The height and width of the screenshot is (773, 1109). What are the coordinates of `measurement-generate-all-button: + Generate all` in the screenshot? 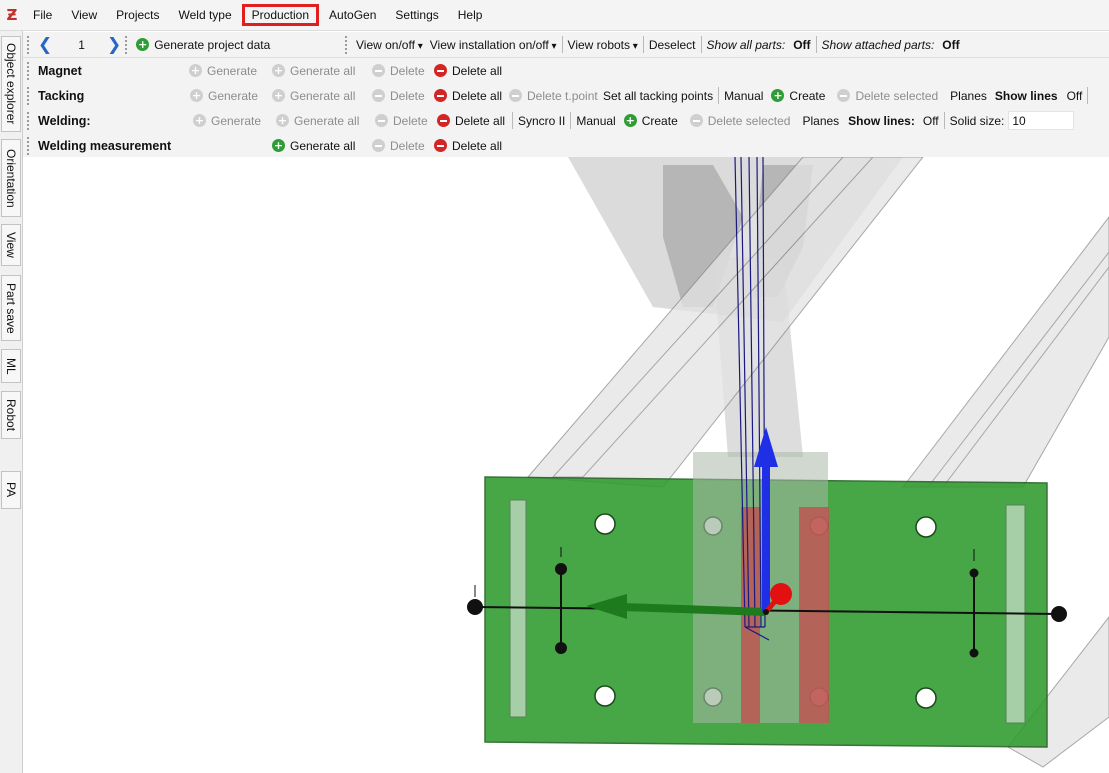 It's located at (313, 145).